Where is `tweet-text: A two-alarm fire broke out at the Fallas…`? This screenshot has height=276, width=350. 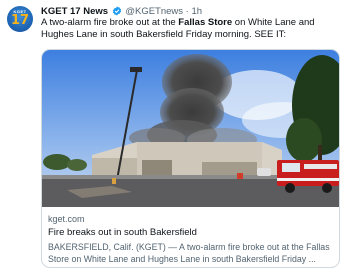
tweet-text: A two-alarm fire broke out at the Fallas… is located at coordinates (191, 29).